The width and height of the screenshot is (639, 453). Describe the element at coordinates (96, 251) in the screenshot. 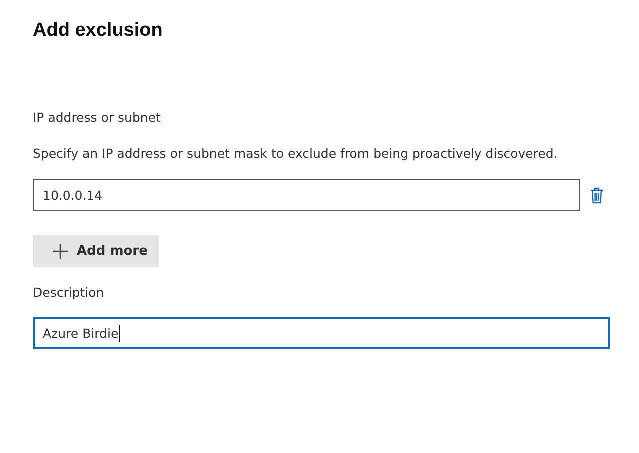

I see `add-more-button: Add more` at that location.